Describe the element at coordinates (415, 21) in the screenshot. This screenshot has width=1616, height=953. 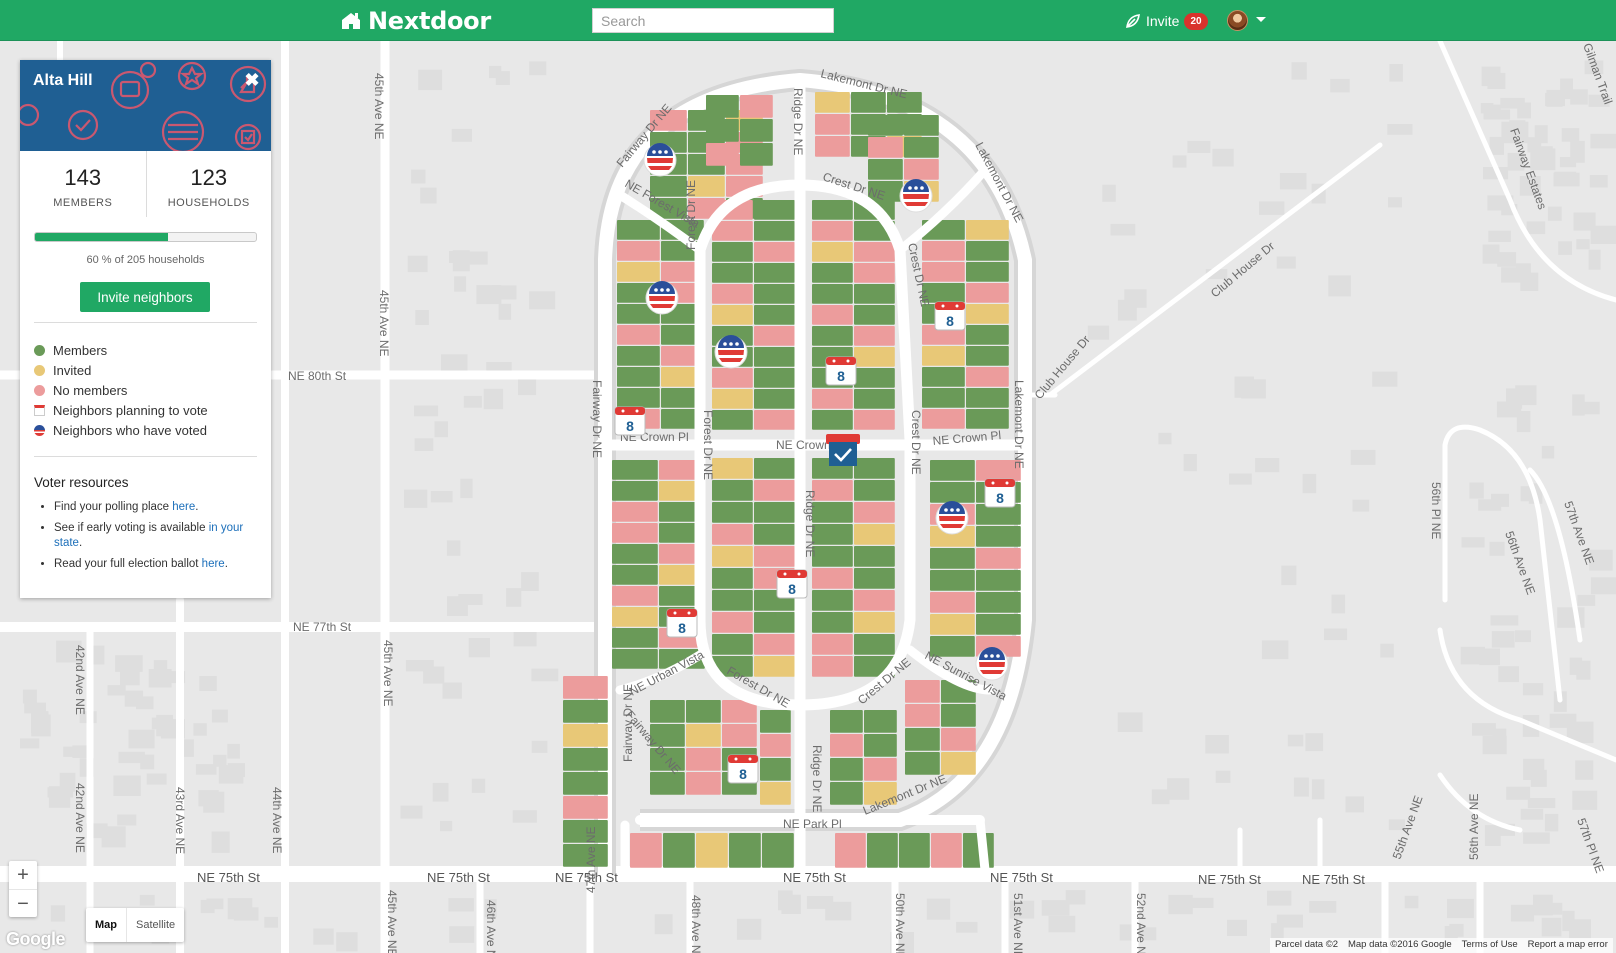
I see `nextdoor-logo: Nextdoor` at that location.